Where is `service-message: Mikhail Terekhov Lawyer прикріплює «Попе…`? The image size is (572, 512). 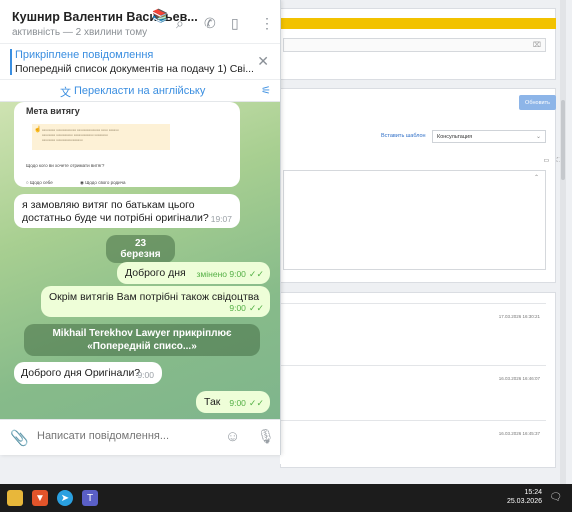
service-message: Mikhail Terekhov Lawyer прикріплює «Попе… is located at coordinates (142, 340).